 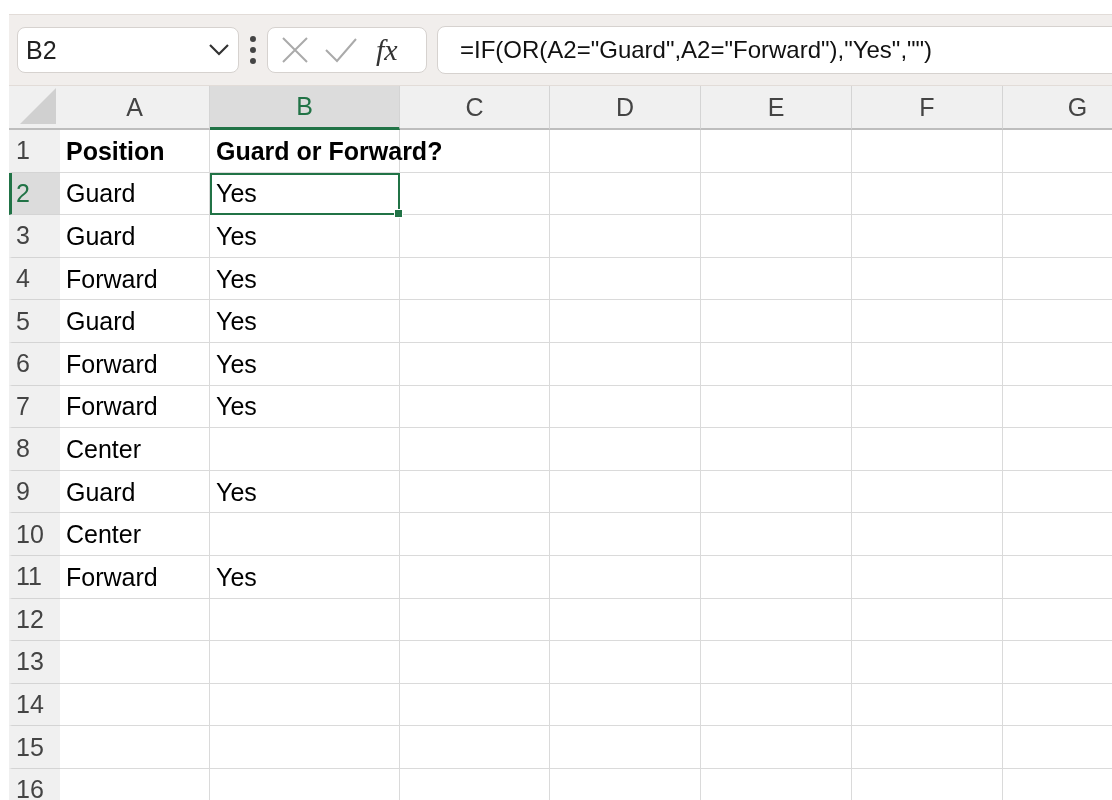 I want to click on row-header: 3, so click(x=34, y=236).